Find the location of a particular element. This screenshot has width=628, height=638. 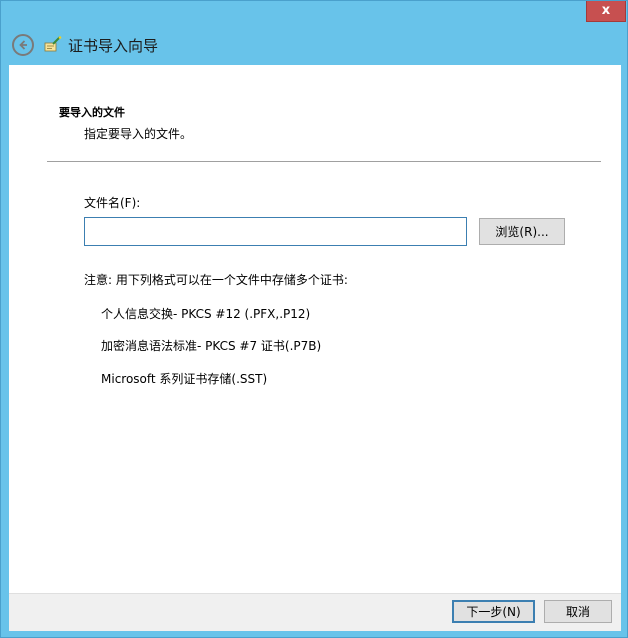

format-item-pfx: 个人信息交换- PKCS #12 (.PFX,.P12) is located at coordinates (206, 314).